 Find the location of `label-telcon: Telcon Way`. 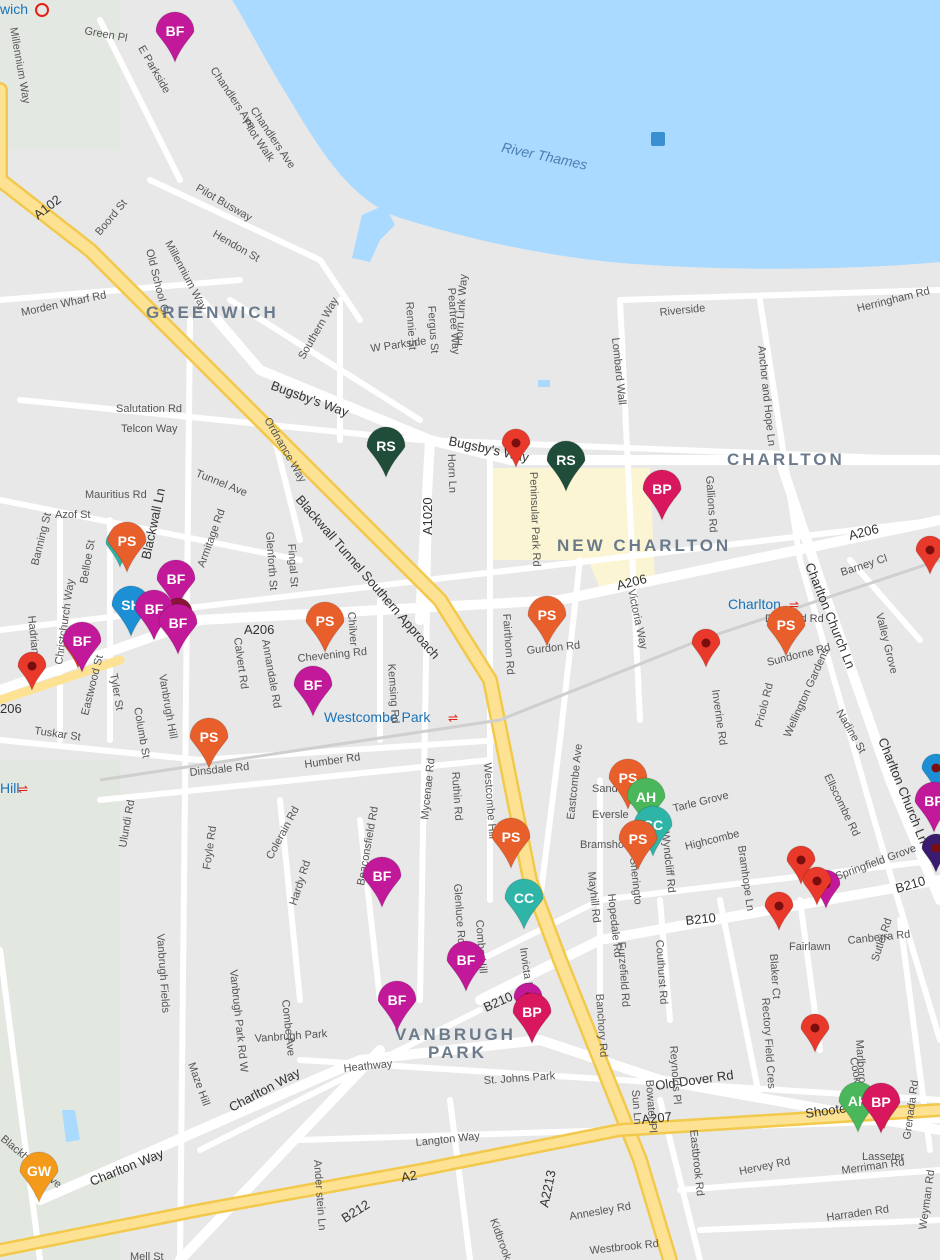

label-telcon: Telcon Way is located at coordinates (149, 429).